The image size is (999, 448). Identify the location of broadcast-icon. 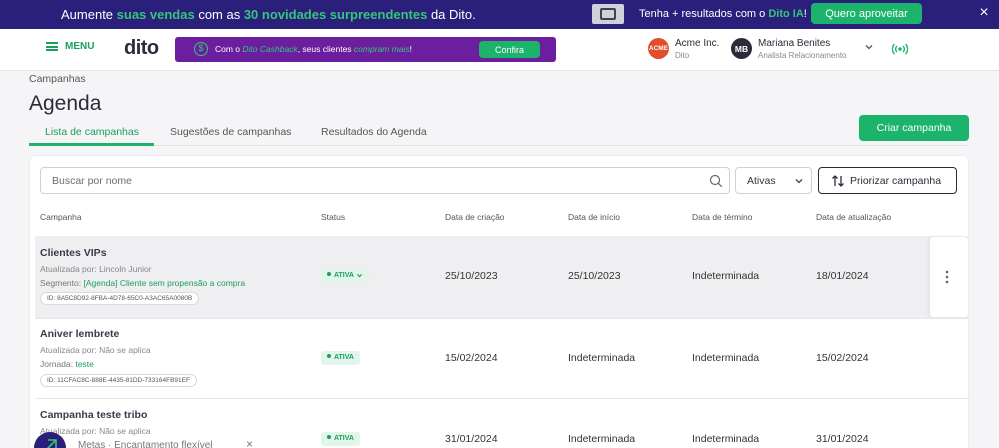
(900, 49).